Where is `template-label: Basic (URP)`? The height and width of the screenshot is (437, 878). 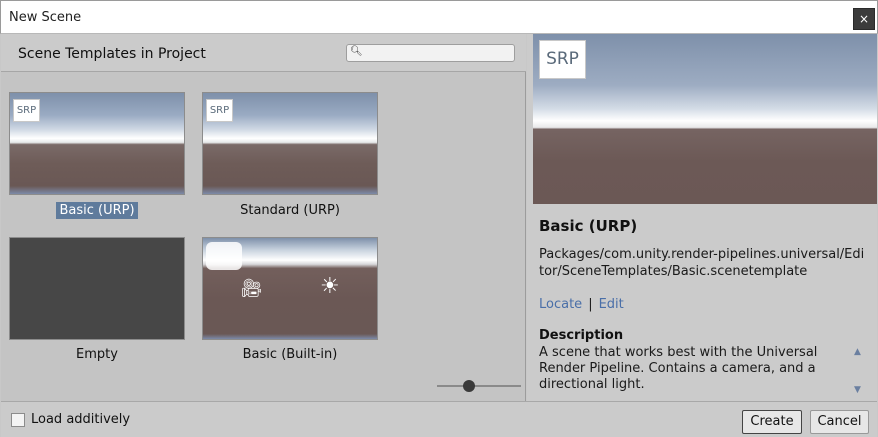
template-label: Basic (URP) is located at coordinates (97, 210).